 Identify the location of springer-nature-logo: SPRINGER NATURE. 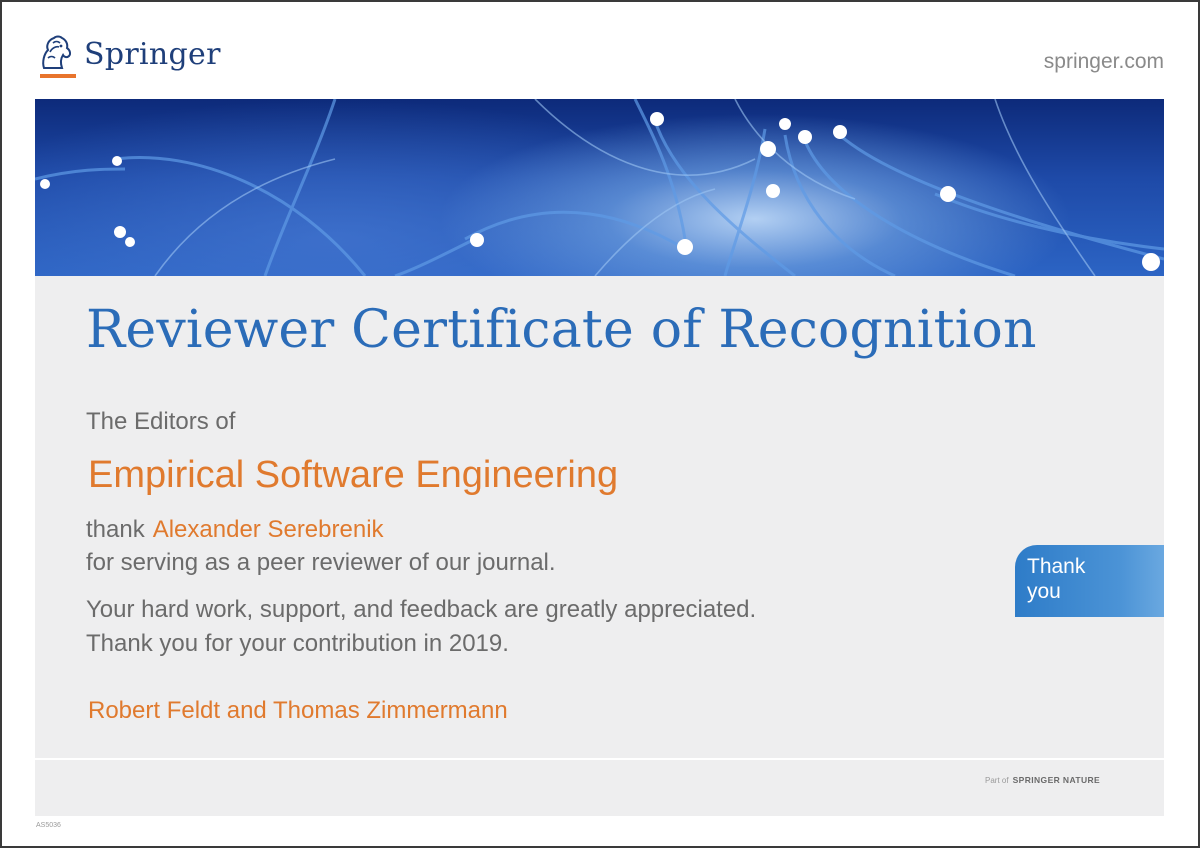
(1056, 780).